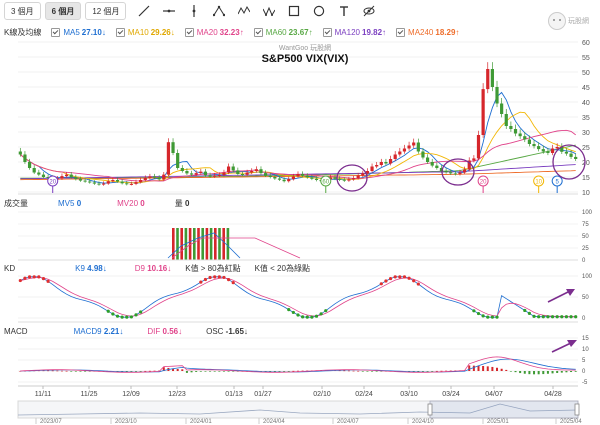 The image size is (600, 425). What do you see at coordinates (364, 394) in the screenshot?
I see `date-axis-tick: 02/24` at bounding box center [364, 394].